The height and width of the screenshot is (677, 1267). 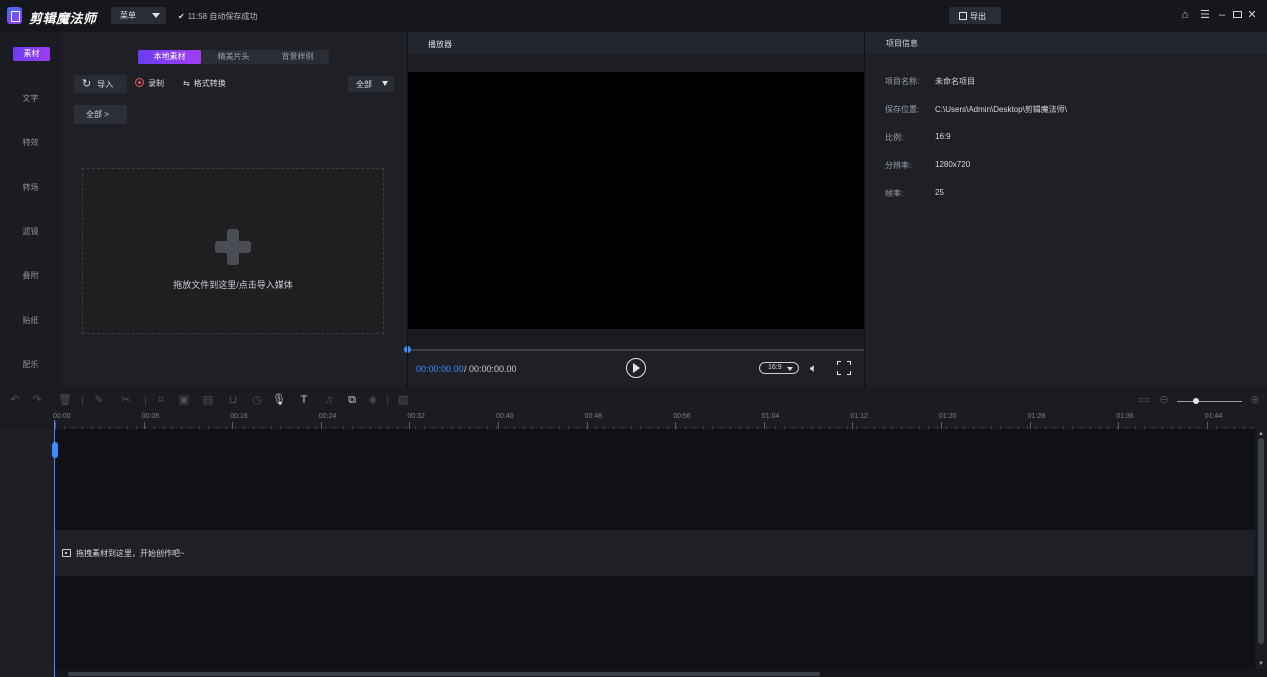 What do you see at coordinates (257, 400) in the screenshot?
I see `speed-icon: ◷` at bounding box center [257, 400].